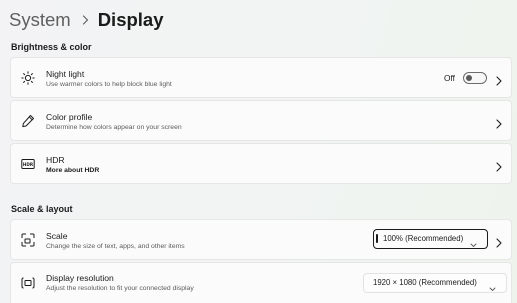  I want to click on svg-text: HDR, so click(28, 164).